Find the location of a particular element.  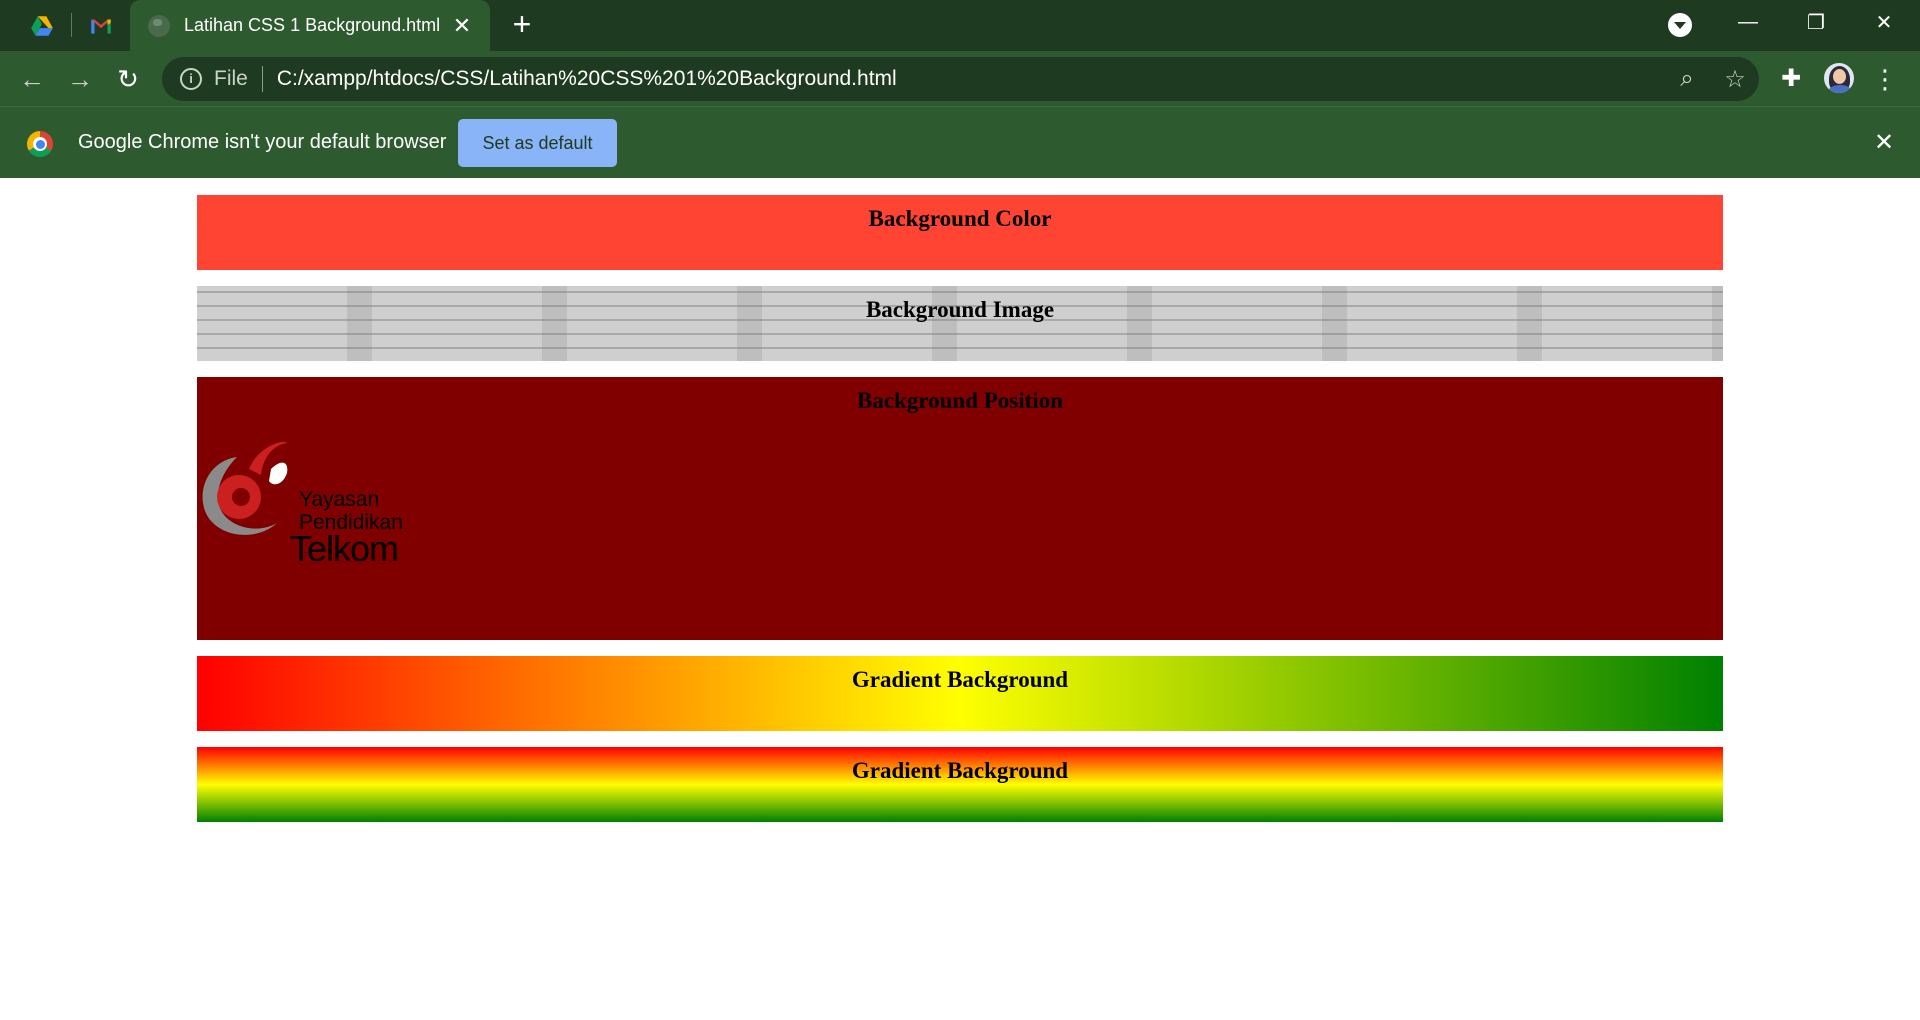

infobar-close-icon: ✕ is located at coordinates (1884, 143).